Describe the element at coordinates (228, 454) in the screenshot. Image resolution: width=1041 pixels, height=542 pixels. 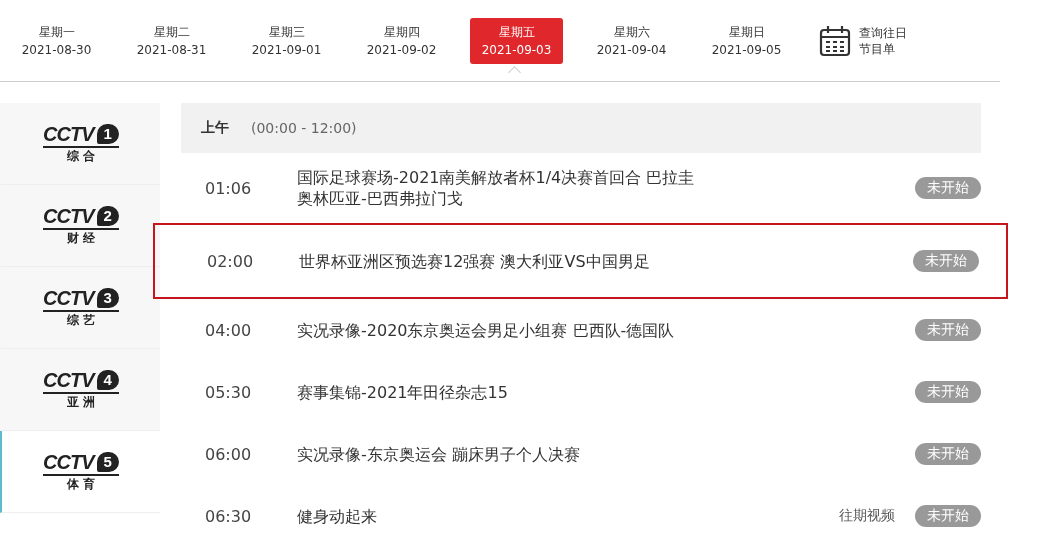
I see `program-time: 06:00` at that location.